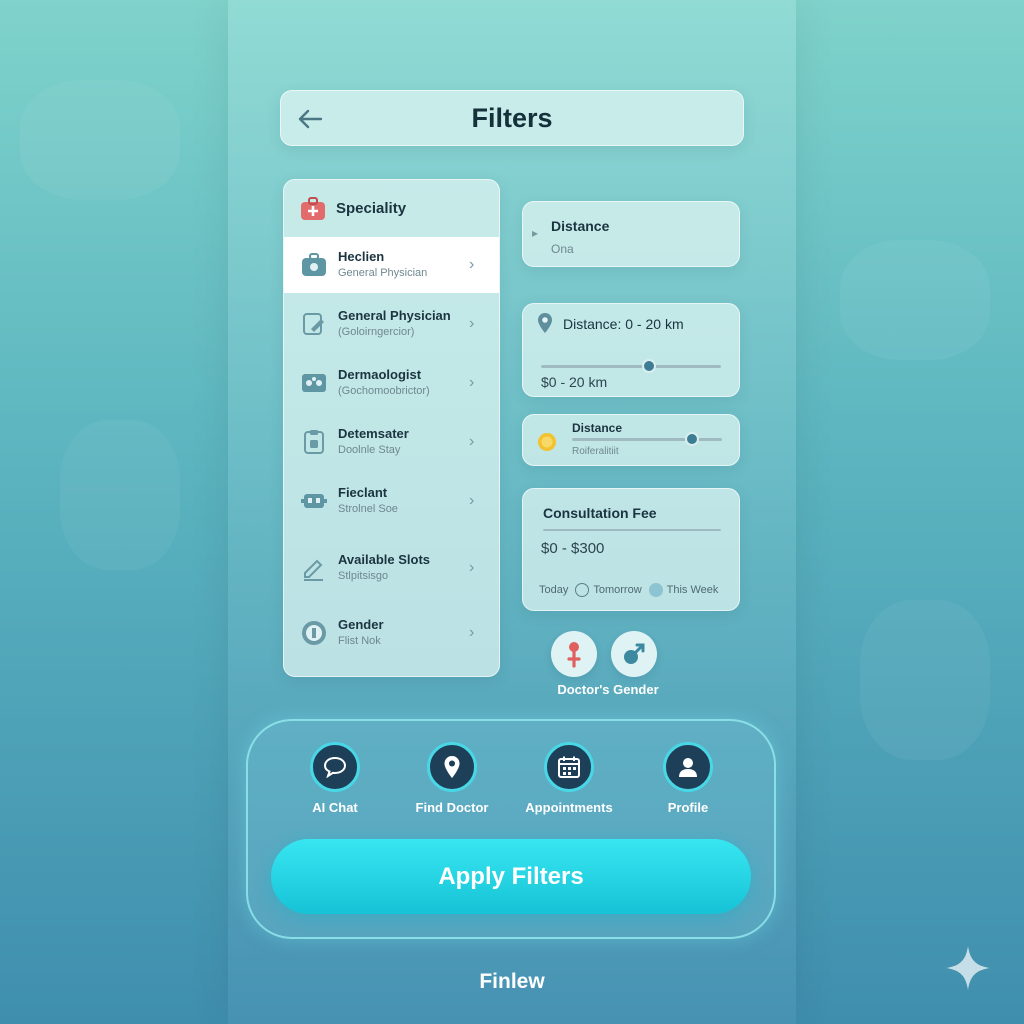 This screenshot has height=1024, width=1024. I want to click on speciality-item-heclien: Heclien General Physician ›, so click(391, 265).